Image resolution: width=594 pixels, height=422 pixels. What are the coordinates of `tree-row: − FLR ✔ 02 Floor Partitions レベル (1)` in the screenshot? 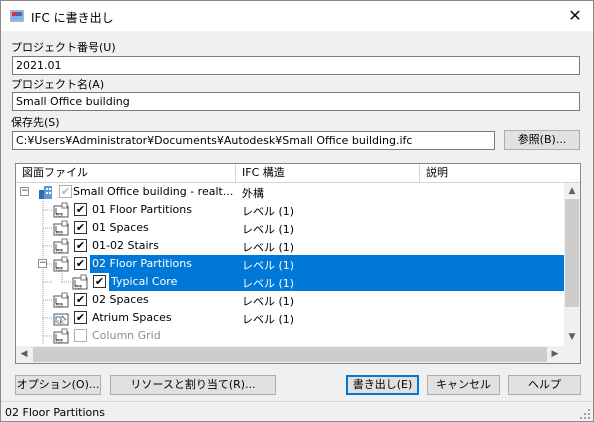 It's located at (290, 264).